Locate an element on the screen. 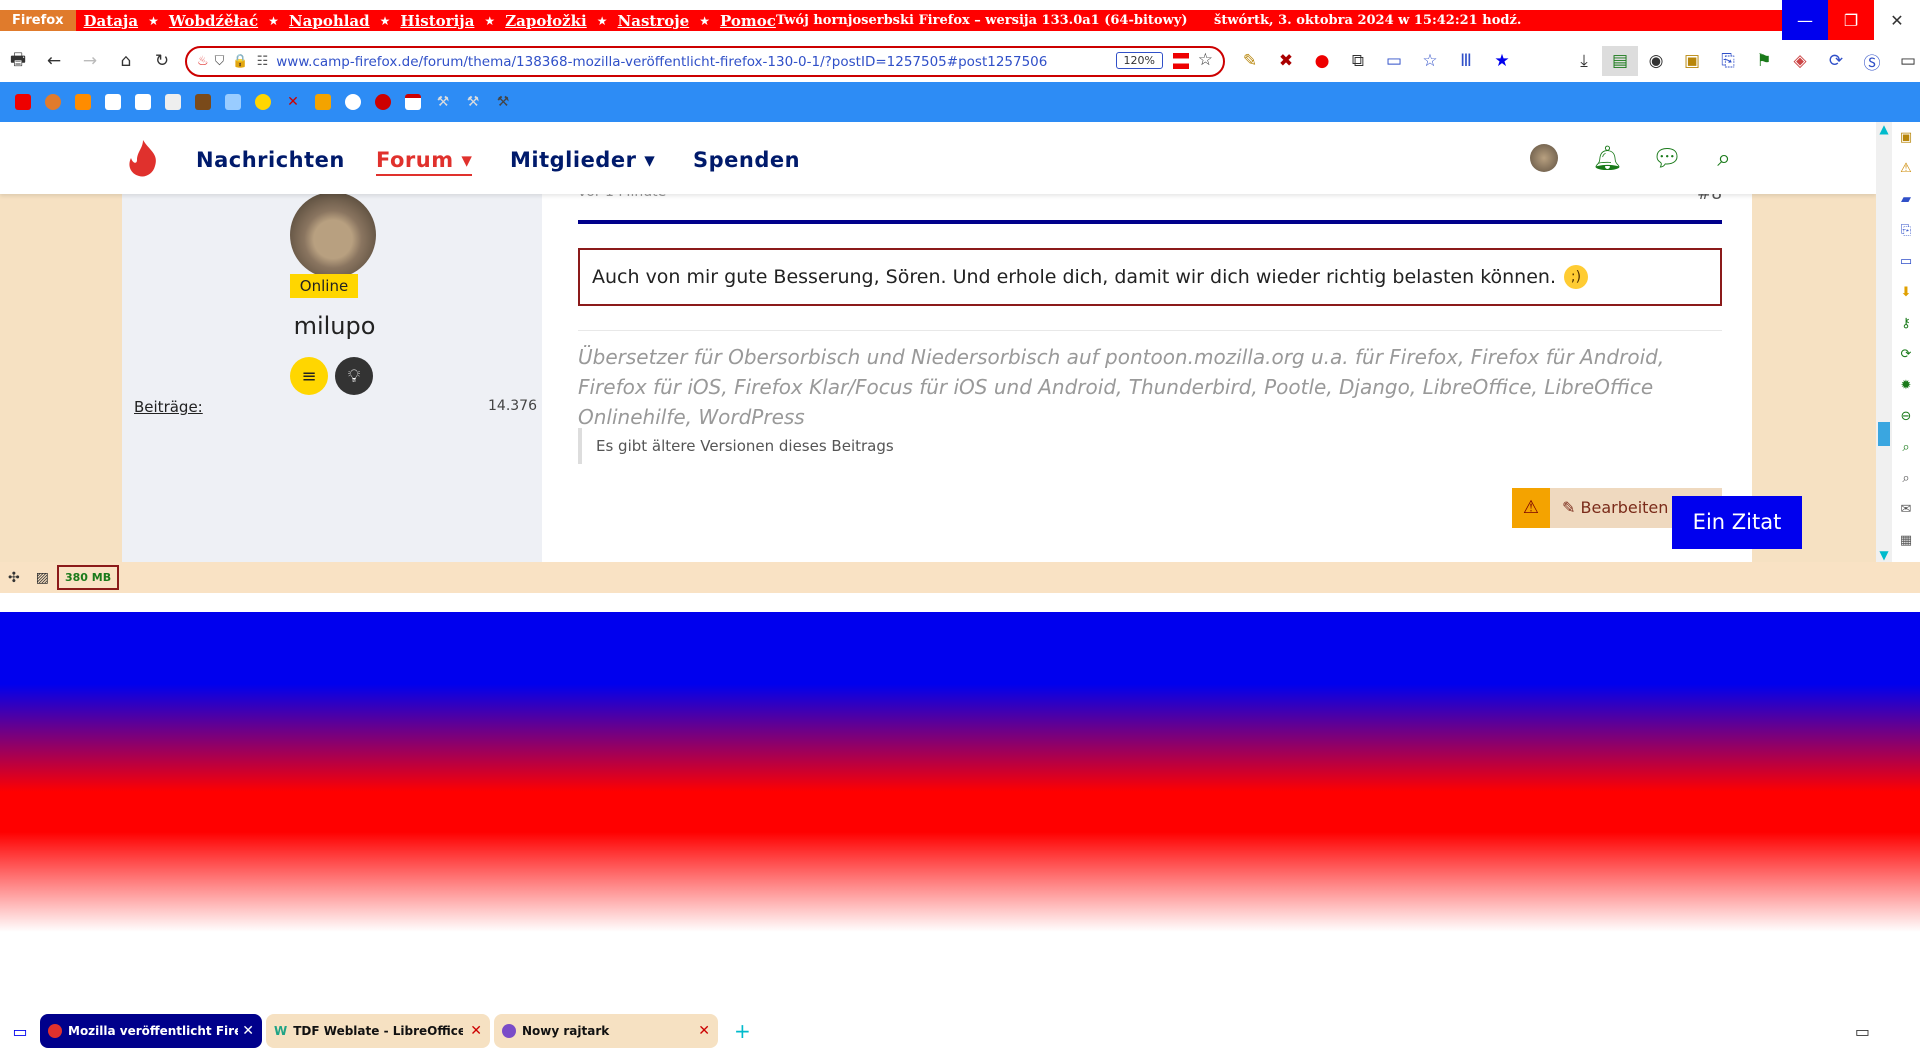  side-key-icon: ⚷ is located at coordinates (1906, 323).